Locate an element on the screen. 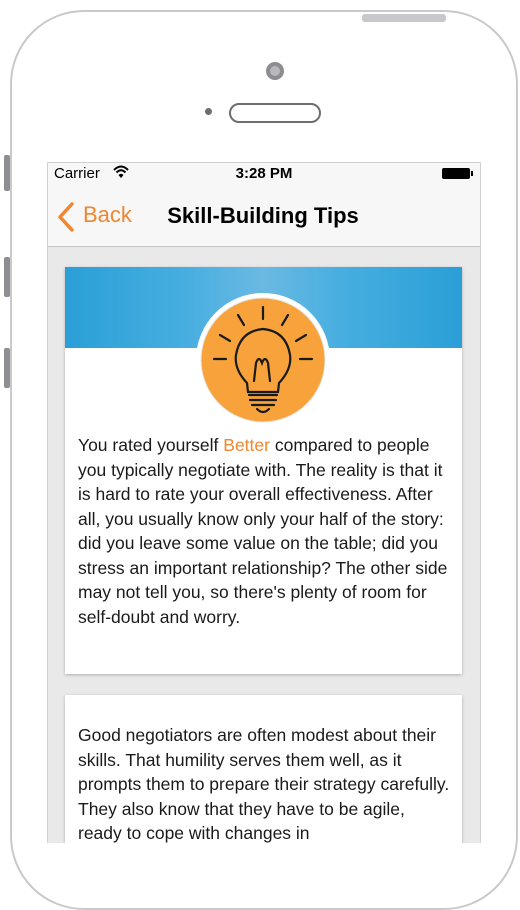 The image size is (520, 910). volume-down-button is located at coordinates (7, 368).